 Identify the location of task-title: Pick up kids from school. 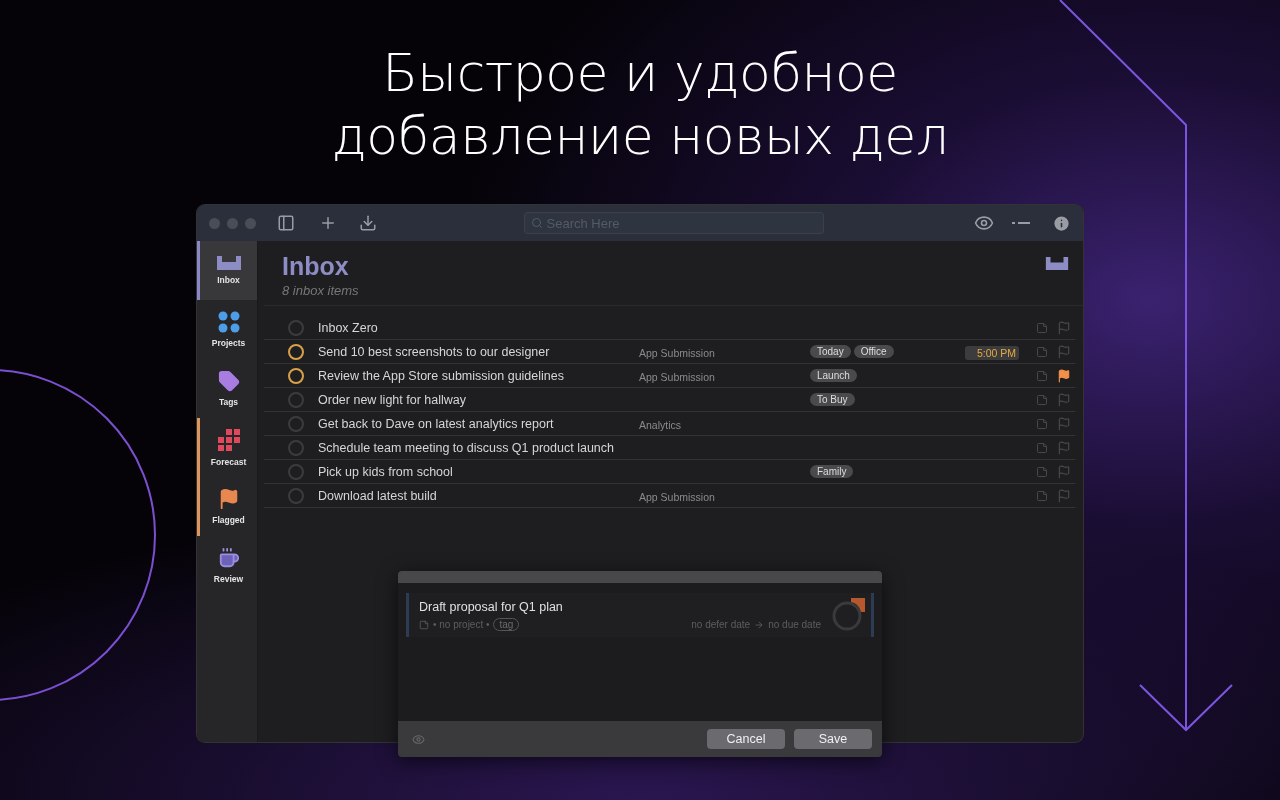
(386, 471).